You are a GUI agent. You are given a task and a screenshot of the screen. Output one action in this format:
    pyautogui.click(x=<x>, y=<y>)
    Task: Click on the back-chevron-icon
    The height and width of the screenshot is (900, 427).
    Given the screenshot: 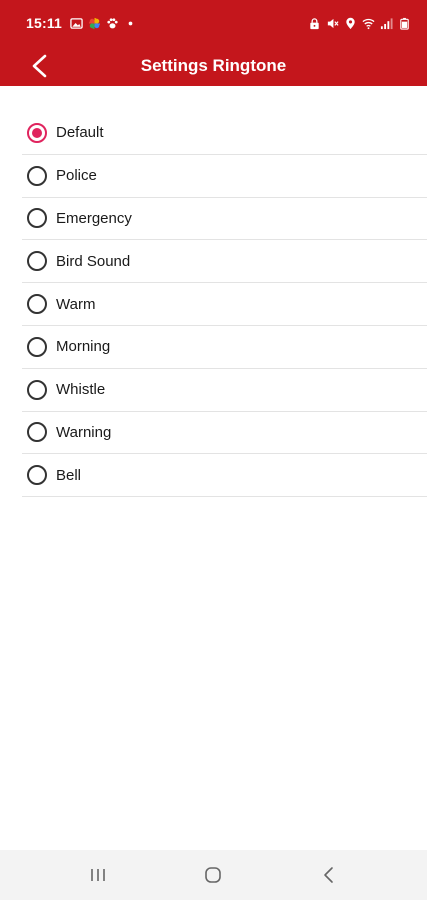 What is the action you would take?
    pyautogui.click(x=39, y=66)
    